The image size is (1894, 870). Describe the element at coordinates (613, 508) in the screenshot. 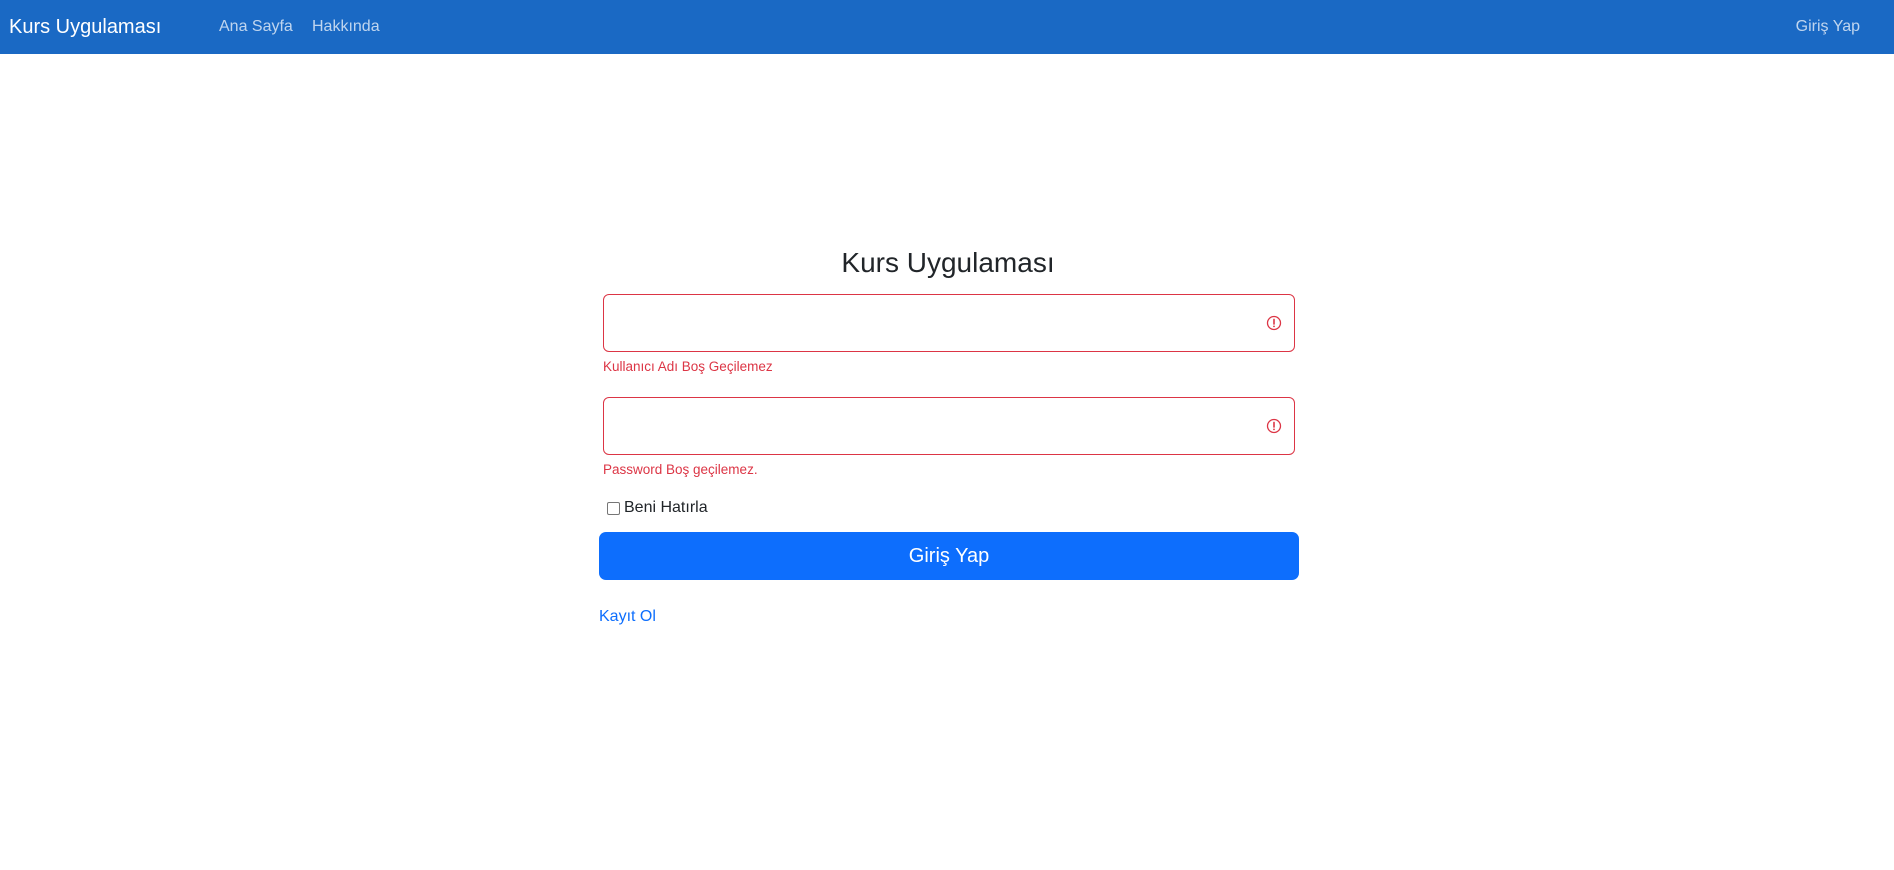

I see `remember-me-checkbox` at that location.